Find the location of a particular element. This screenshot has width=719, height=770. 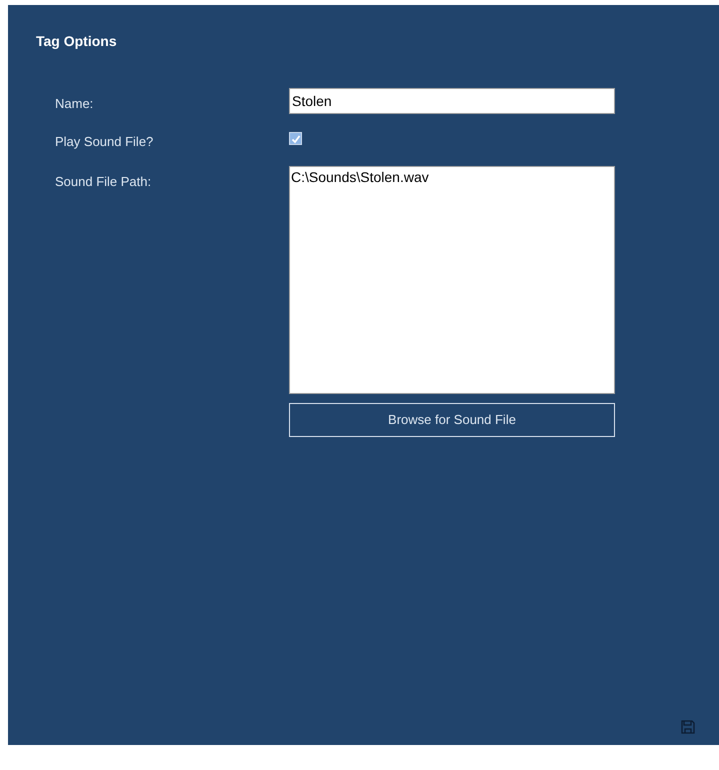

path-textarea: C:\Sounds\Stolen.wav is located at coordinates (452, 280).